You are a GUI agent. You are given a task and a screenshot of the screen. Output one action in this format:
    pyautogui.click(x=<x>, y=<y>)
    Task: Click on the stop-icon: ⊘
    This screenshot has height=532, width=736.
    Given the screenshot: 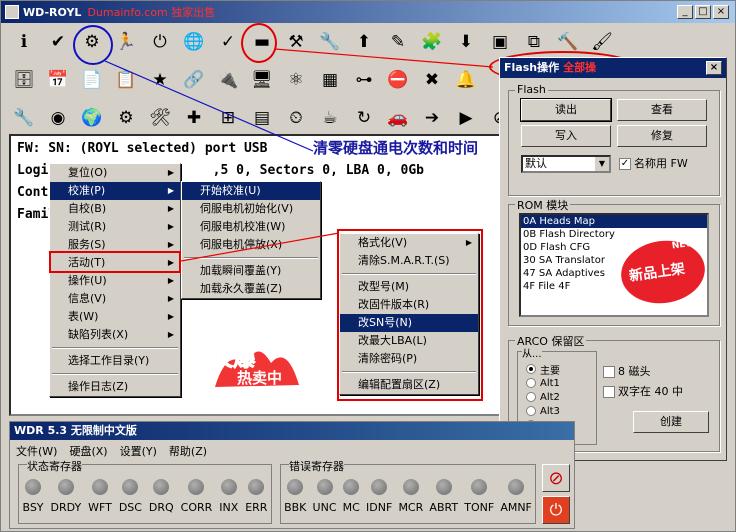 What is the action you would take?
    pyautogui.click(x=556, y=478)
    